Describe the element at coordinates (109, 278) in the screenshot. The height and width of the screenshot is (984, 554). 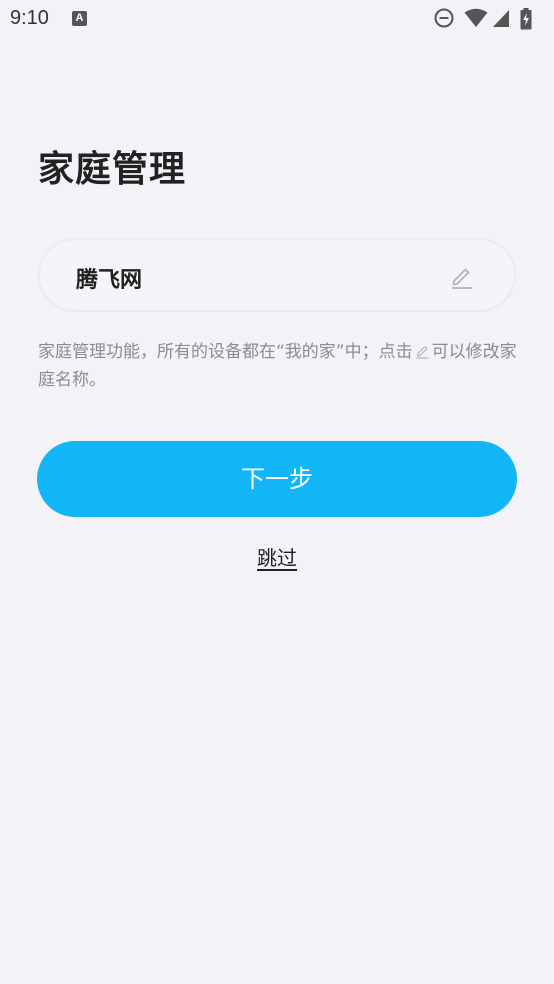
I see `home-name-value: 腾飞网` at that location.